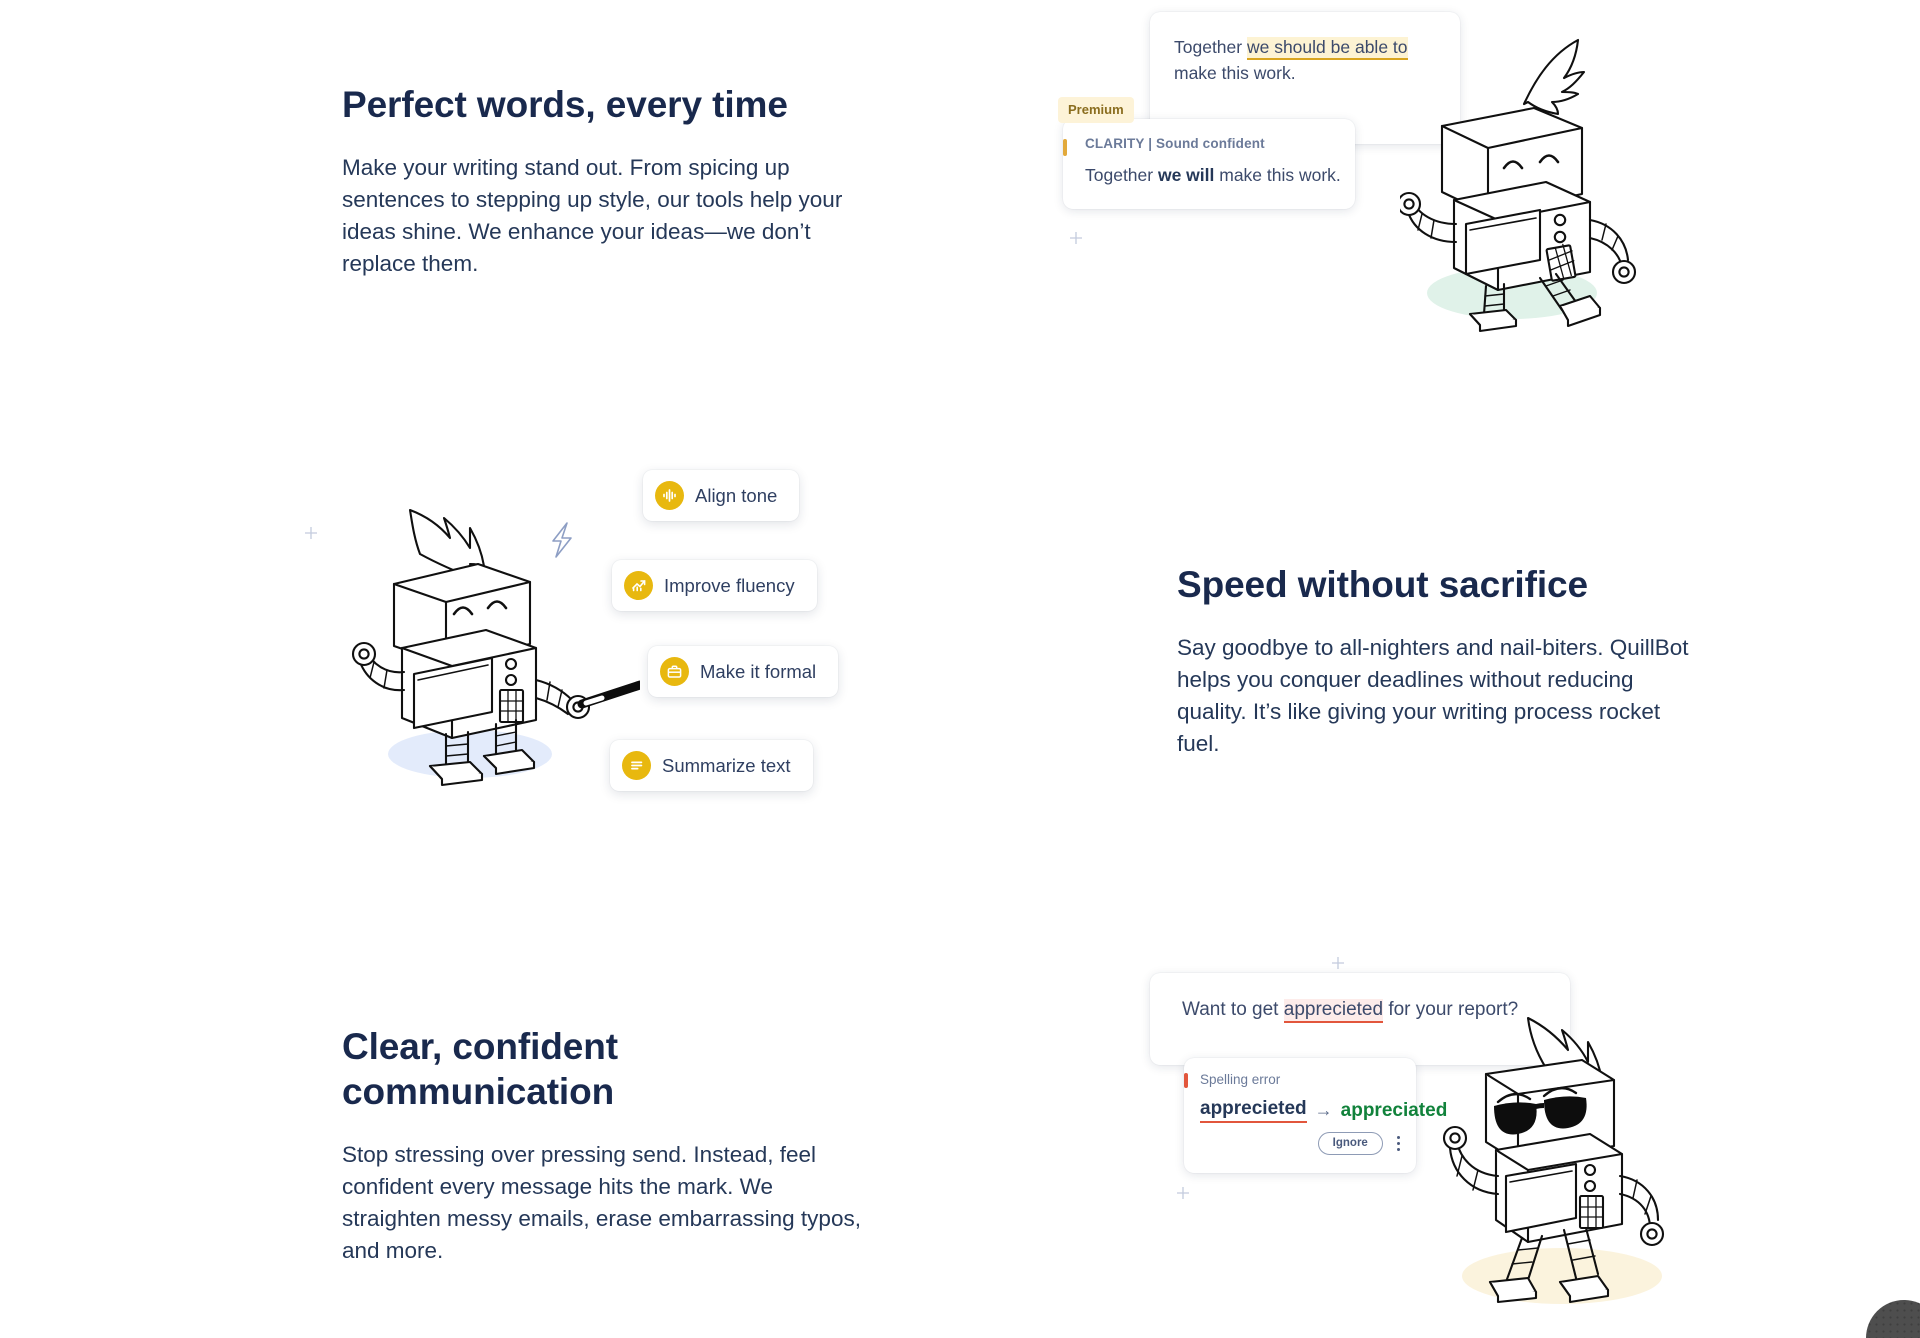 The width and height of the screenshot is (1920, 1338). What do you see at coordinates (1308, 1143) in the screenshot?
I see `error-card-actions: Ignore` at bounding box center [1308, 1143].